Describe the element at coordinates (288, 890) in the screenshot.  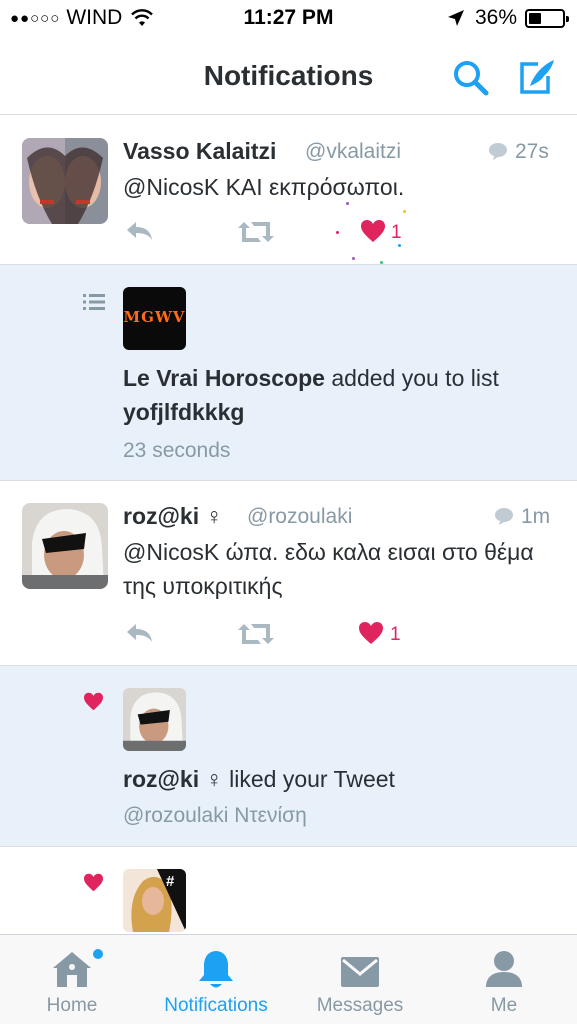
I see `like-notification-row: #` at that location.